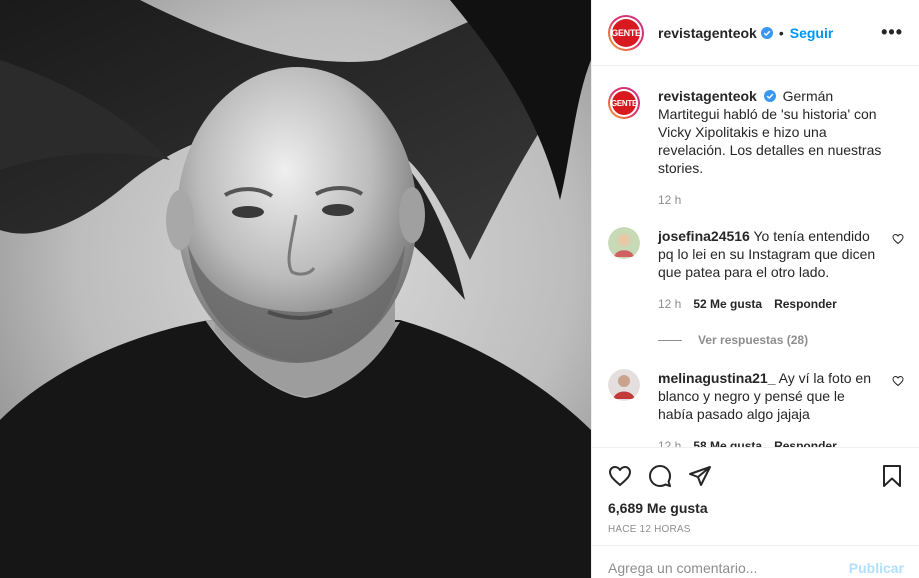 Image resolution: width=919 pixels, height=578 pixels. I want to click on caption-avatar-frame: GENTE, so click(624, 103).